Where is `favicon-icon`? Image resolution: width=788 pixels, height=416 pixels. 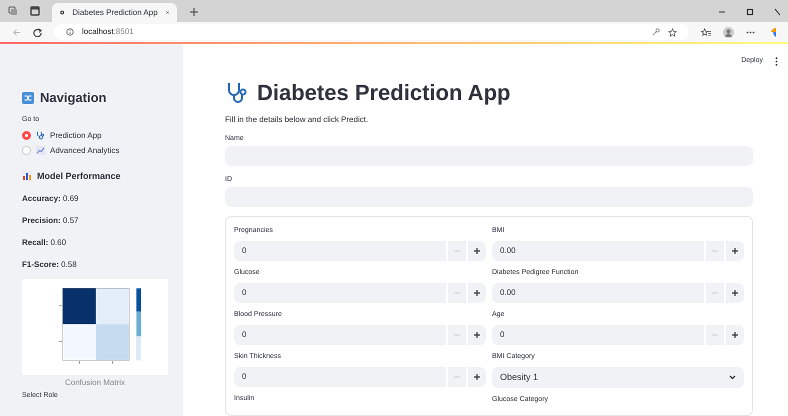
favicon-icon is located at coordinates (62, 12).